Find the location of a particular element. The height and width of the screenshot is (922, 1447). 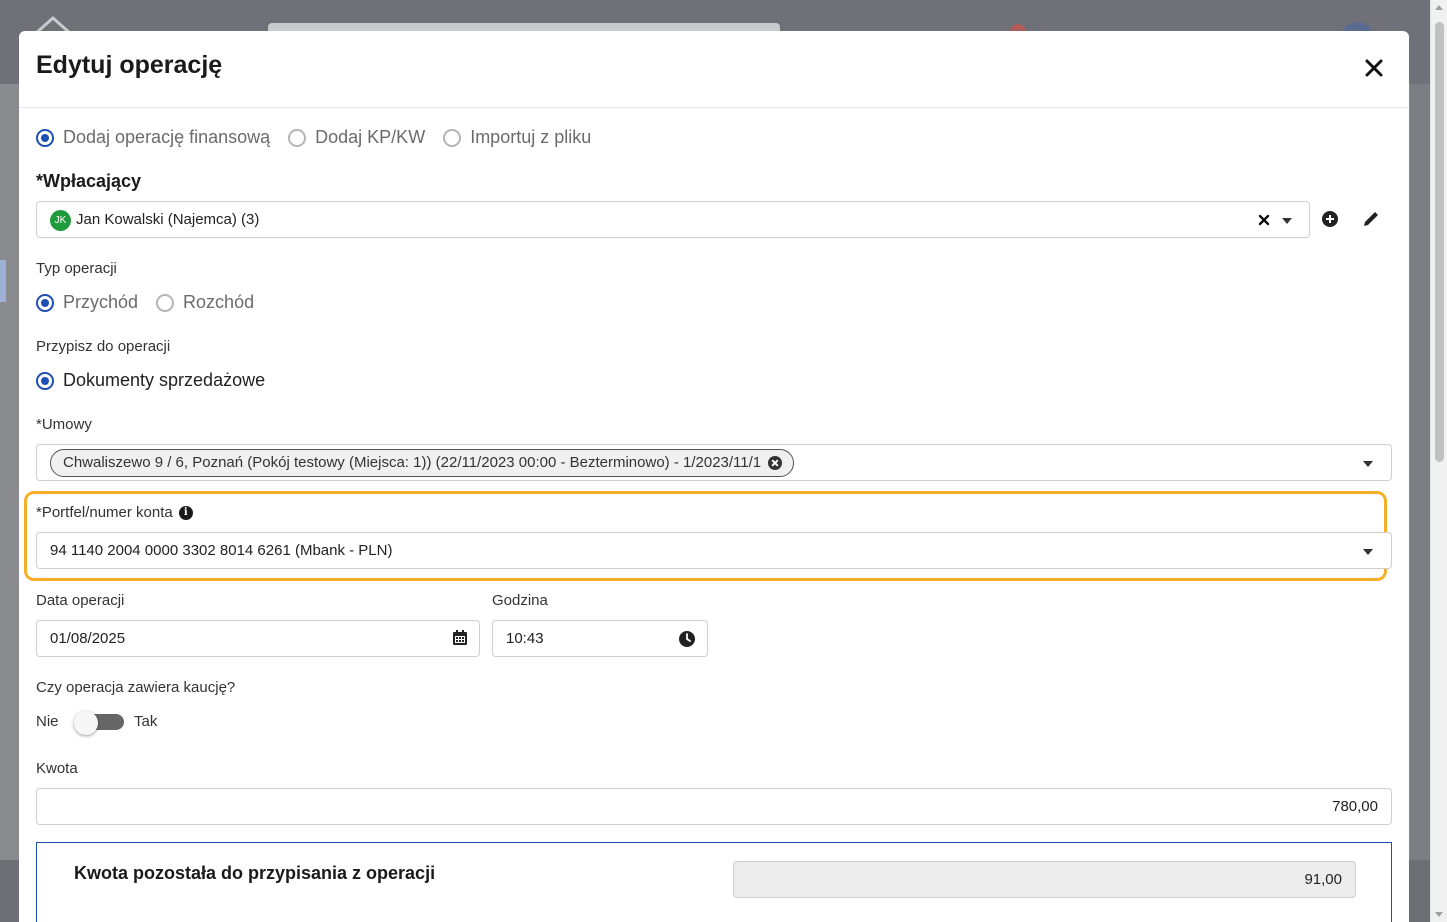

remaining-readonly-field: 91,00 is located at coordinates (1044, 879).